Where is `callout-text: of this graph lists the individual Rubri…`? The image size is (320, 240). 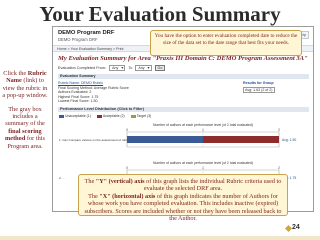
callout-text: of this graph lists the individual Rubri… is located at coordinates (212, 185).